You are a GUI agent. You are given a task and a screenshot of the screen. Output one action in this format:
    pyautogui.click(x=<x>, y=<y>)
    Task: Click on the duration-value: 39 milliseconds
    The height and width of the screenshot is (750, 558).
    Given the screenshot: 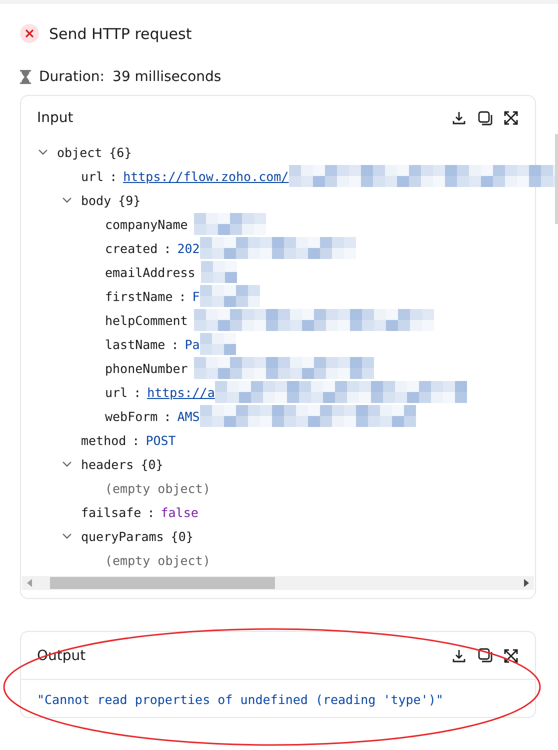 What is the action you would take?
    pyautogui.click(x=167, y=77)
    